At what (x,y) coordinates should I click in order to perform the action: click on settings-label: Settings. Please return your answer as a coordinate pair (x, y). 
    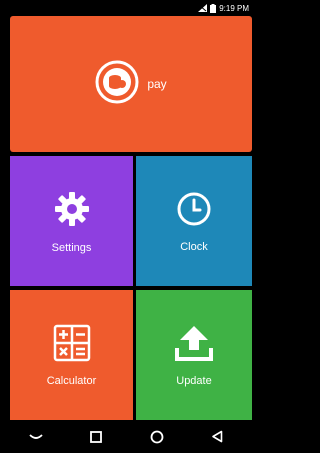
    Looking at the image, I should click on (71, 247).